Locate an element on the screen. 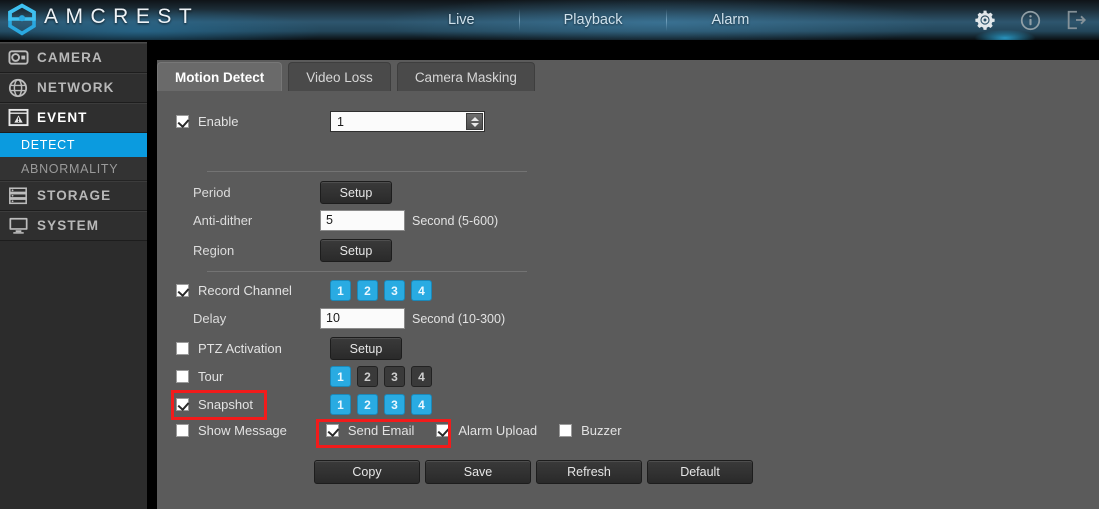  period-label: Period is located at coordinates (212, 192).